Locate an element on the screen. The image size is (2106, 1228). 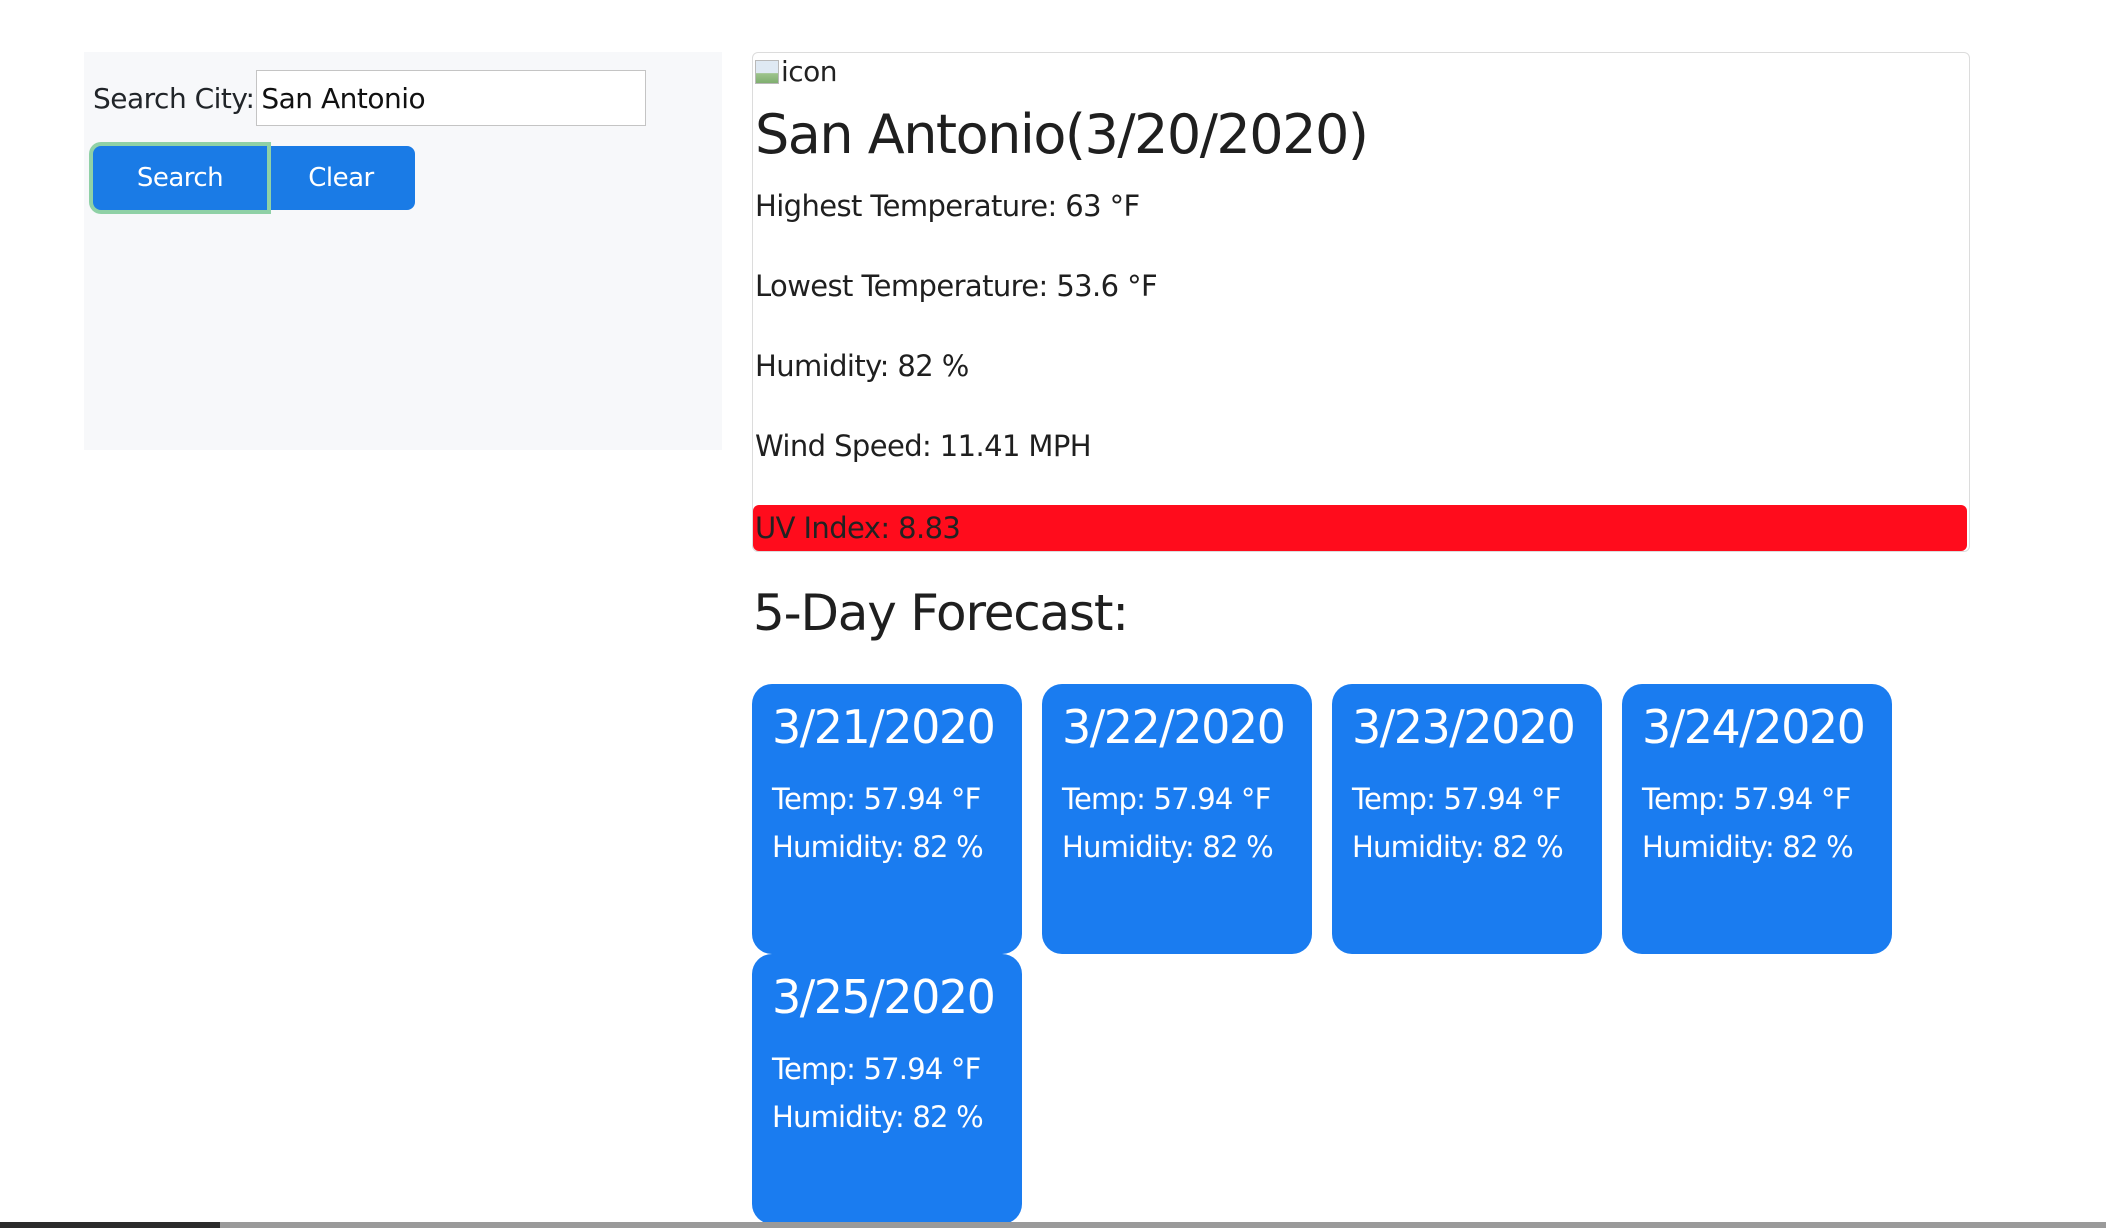
forecast-heading: 5-Day Forecast: is located at coordinates (941, 613).